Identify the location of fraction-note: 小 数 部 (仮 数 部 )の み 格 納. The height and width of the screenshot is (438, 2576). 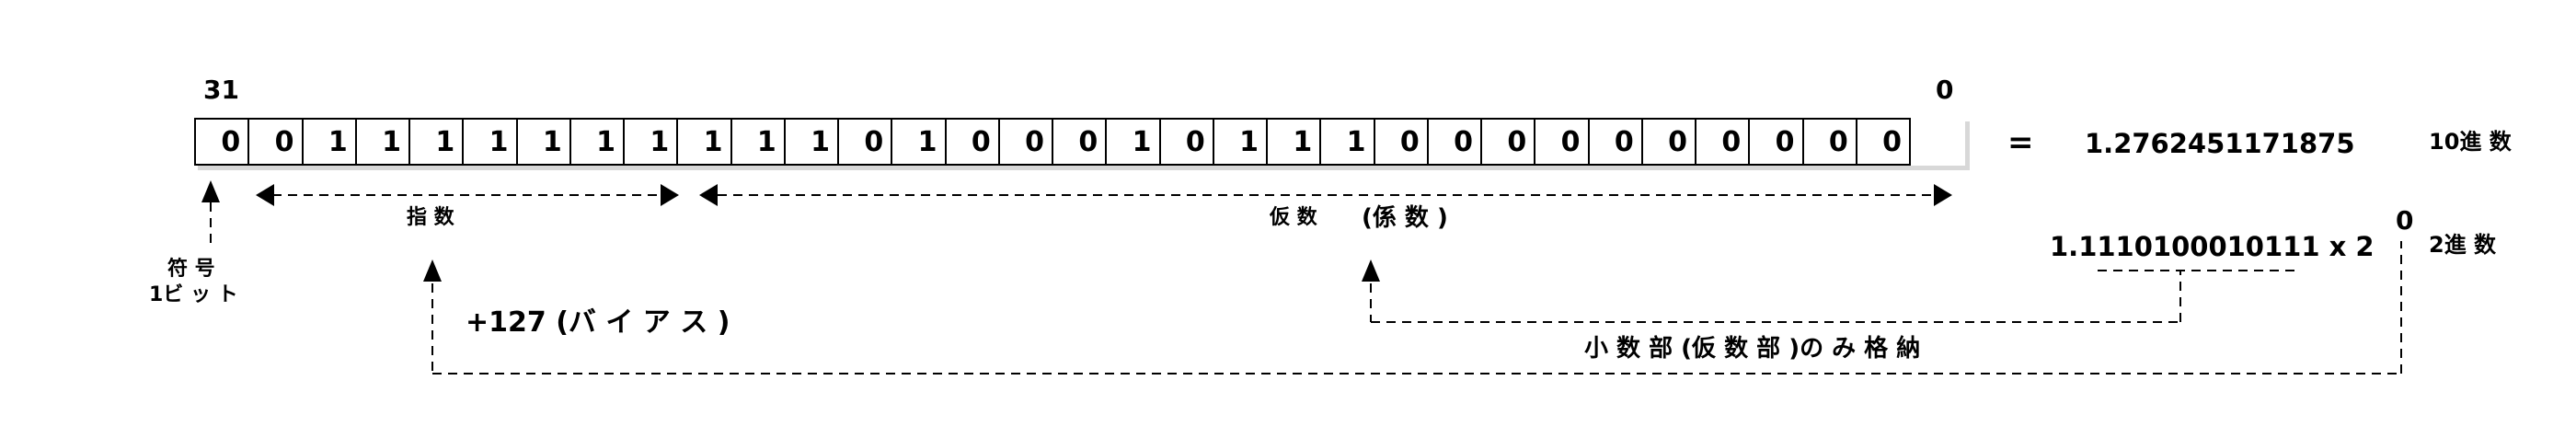
(1752, 349).